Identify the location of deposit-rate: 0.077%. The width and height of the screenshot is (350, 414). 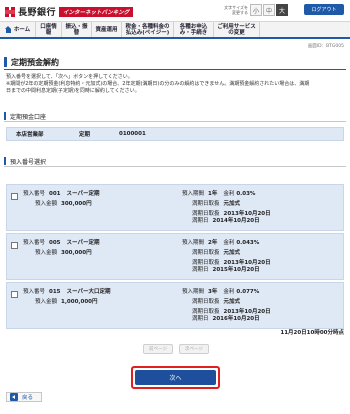
(248, 292).